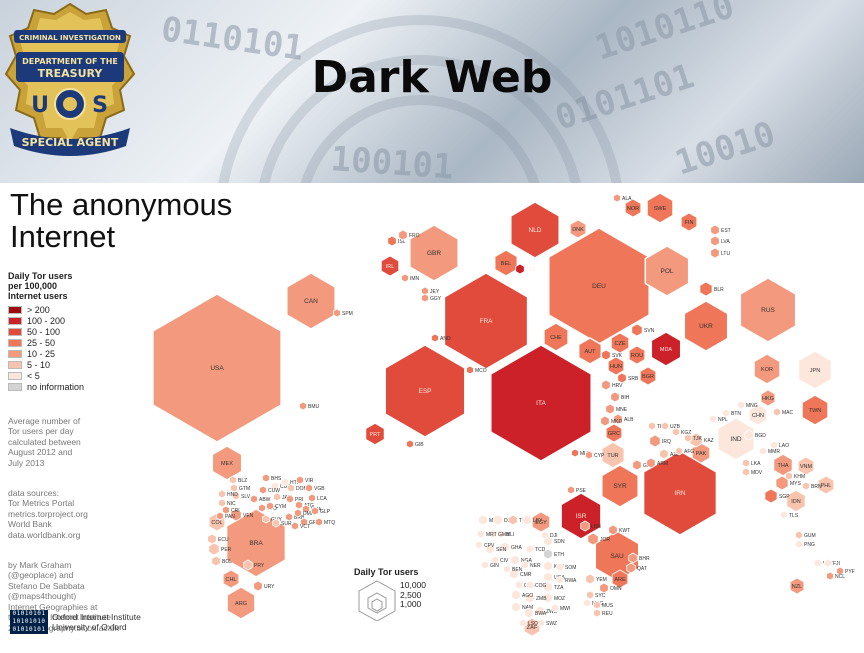 This screenshot has width=864, height=653. I want to click on country-label-mwi: MWI, so click(565, 609).